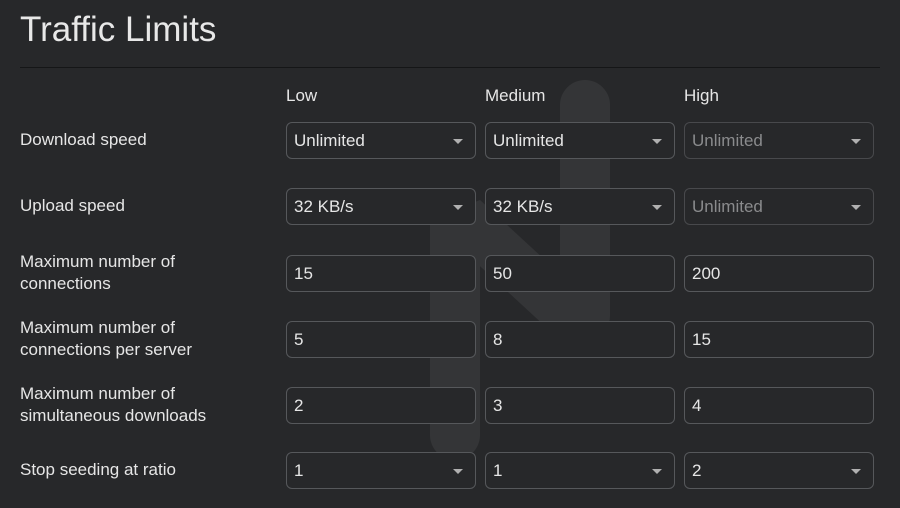 The width and height of the screenshot is (900, 508). Describe the element at coordinates (580, 405) in the screenshot. I see `input-medium: 3` at that location.